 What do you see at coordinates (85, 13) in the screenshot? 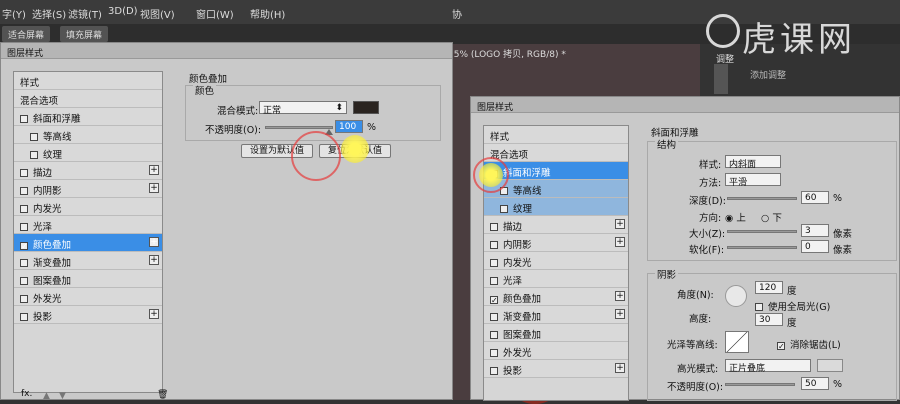
I see `menu-item: 滤镜(T)` at bounding box center [85, 13].